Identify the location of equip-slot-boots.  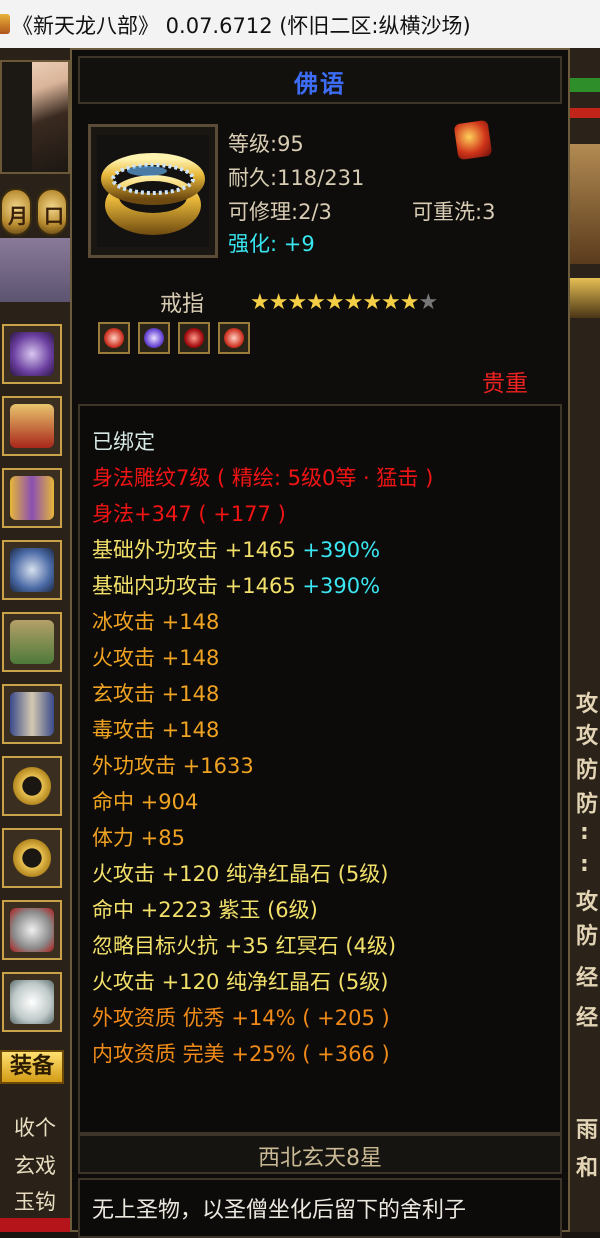
(32, 714).